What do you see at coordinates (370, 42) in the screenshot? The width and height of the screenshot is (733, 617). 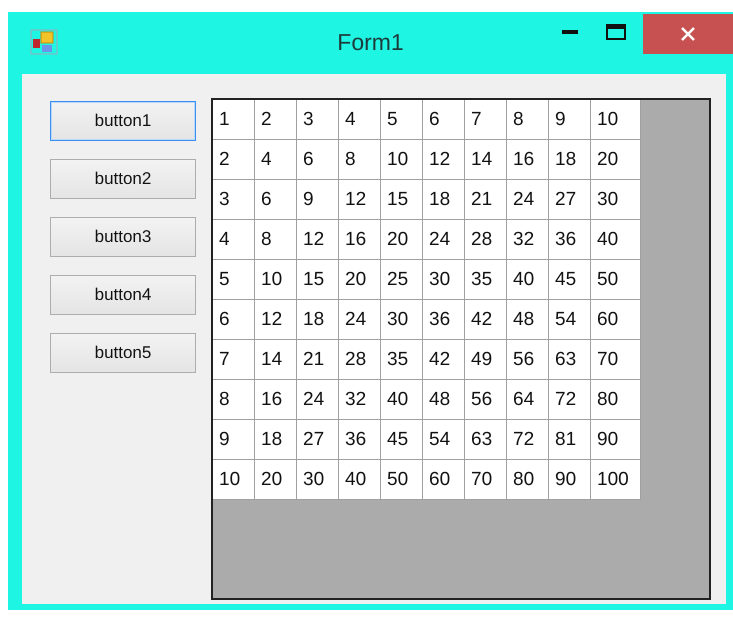 I see `window-title: Form1` at bounding box center [370, 42].